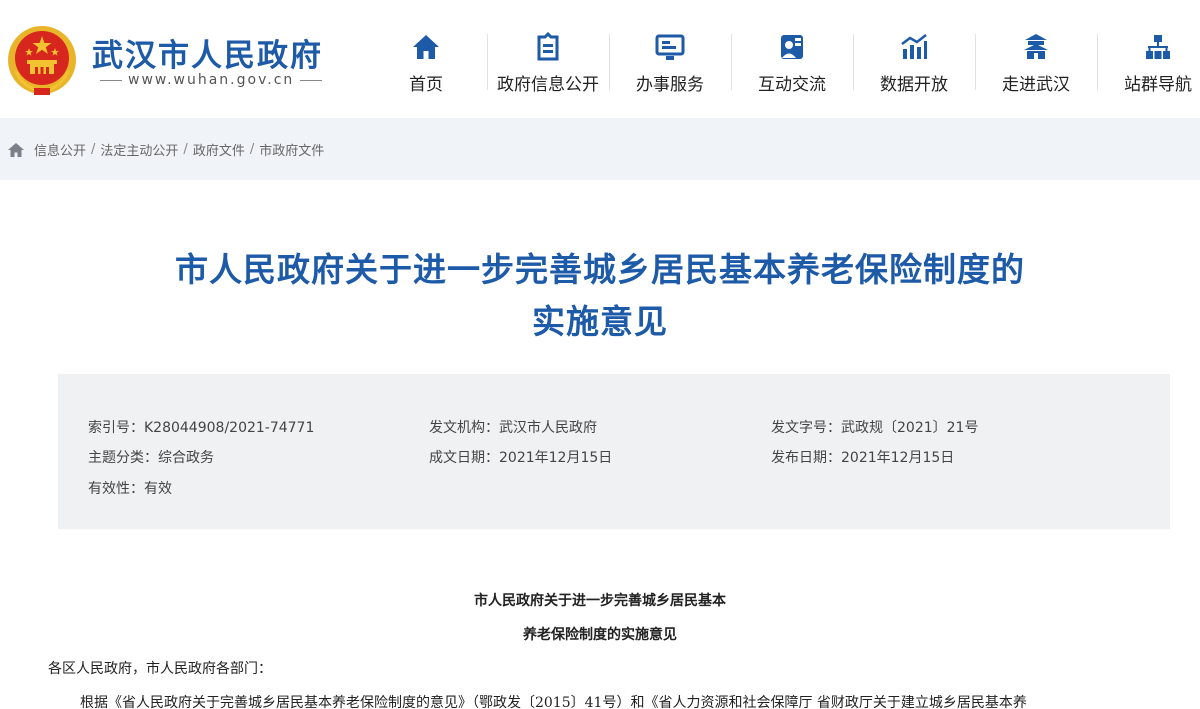 This screenshot has width=1200, height=709. I want to click on breadcrumb-item: 市政府文件, so click(291, 149).